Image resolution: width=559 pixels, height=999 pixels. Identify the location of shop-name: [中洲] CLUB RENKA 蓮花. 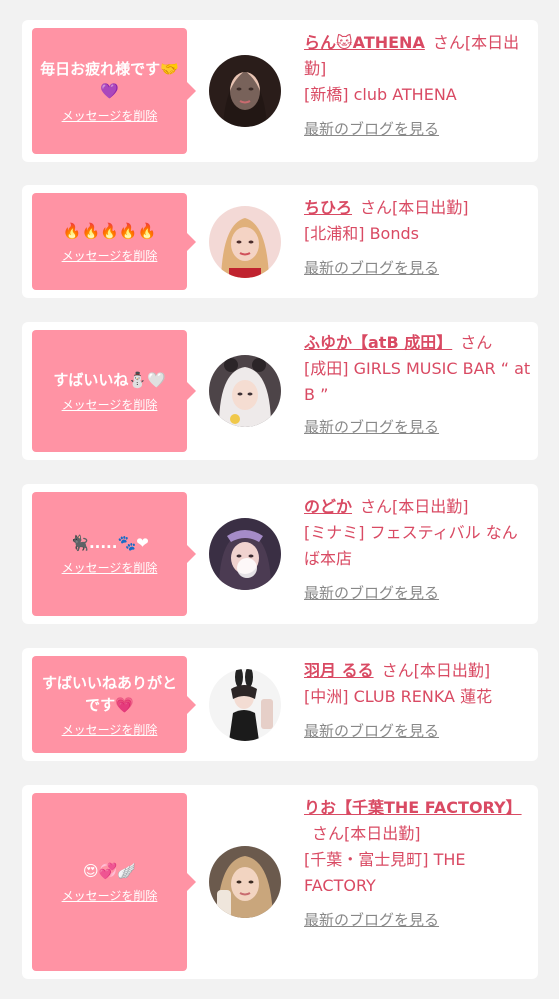
(398, 696).